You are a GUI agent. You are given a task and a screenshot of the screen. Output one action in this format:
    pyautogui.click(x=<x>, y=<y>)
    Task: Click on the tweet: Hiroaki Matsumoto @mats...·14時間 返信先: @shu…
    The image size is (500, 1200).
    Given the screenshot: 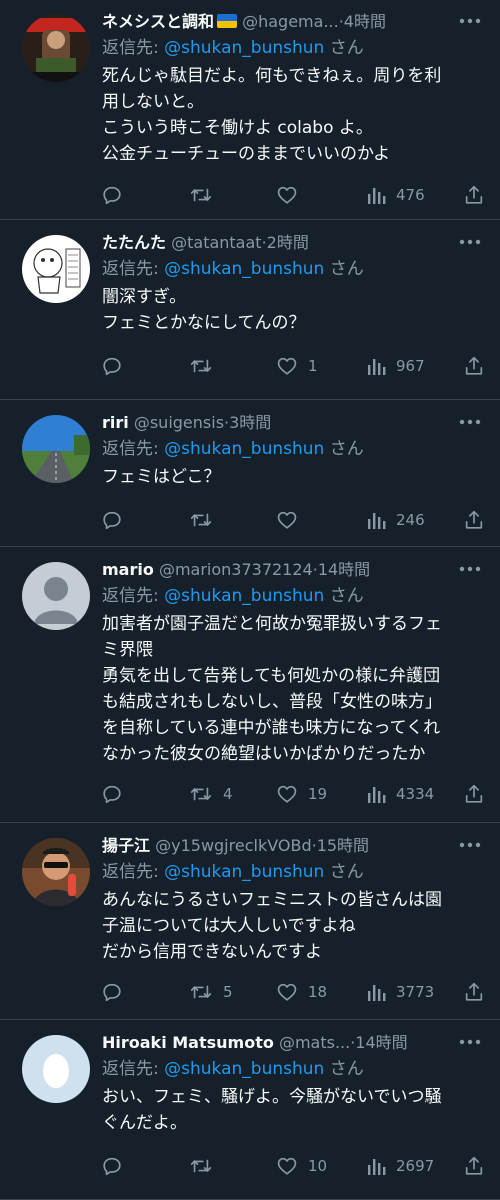 What is the action you would take?
    pyautogui.click(x=250, y=1110)
    